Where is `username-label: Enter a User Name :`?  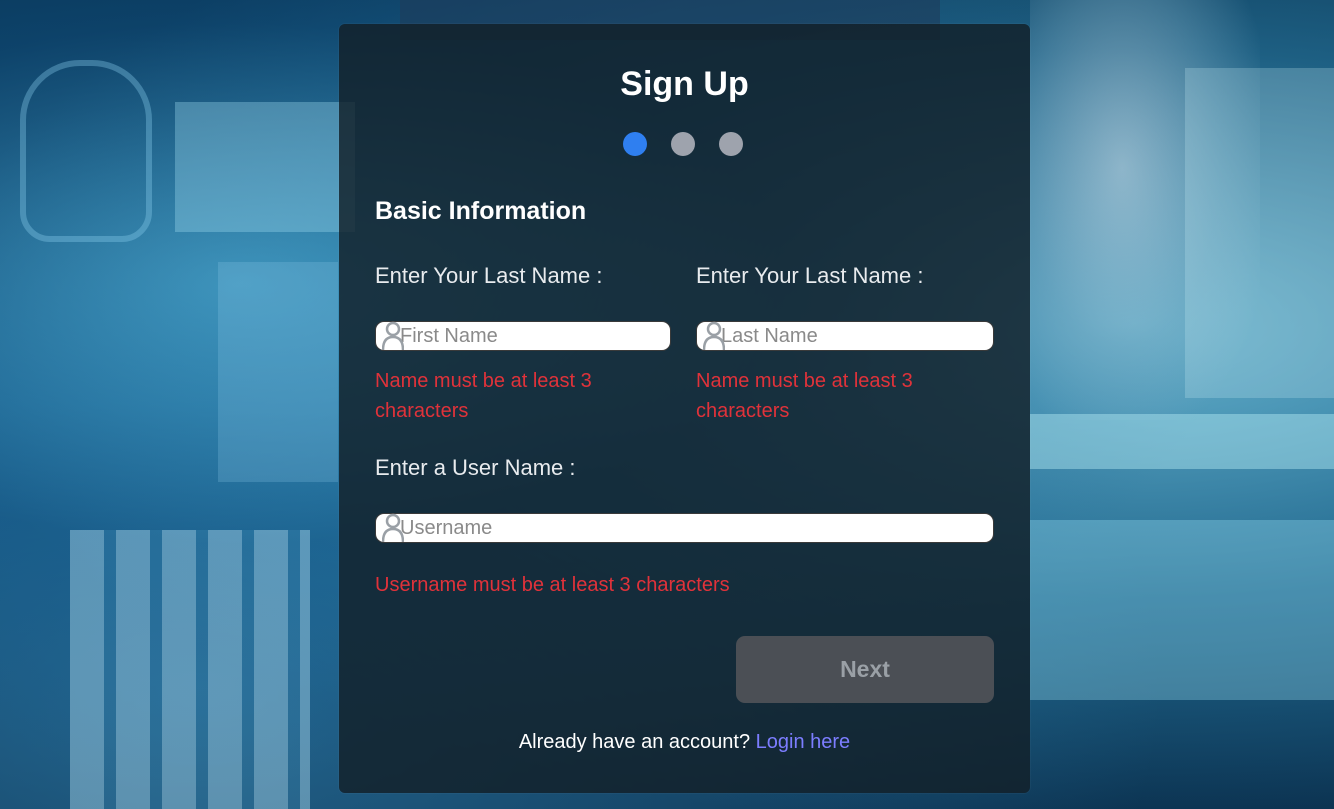
username-label: Enter a User Name : is located at coordinates (475, 467).